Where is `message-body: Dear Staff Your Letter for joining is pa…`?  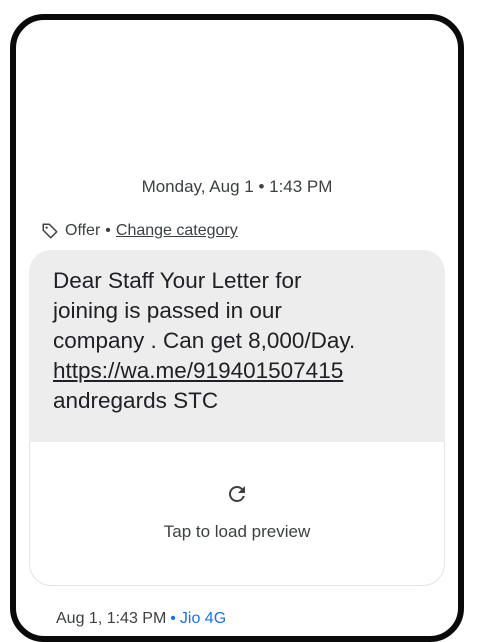 message-body: Dear Staff Your Letter for joining is pa… is located at coordinates (204, 310).